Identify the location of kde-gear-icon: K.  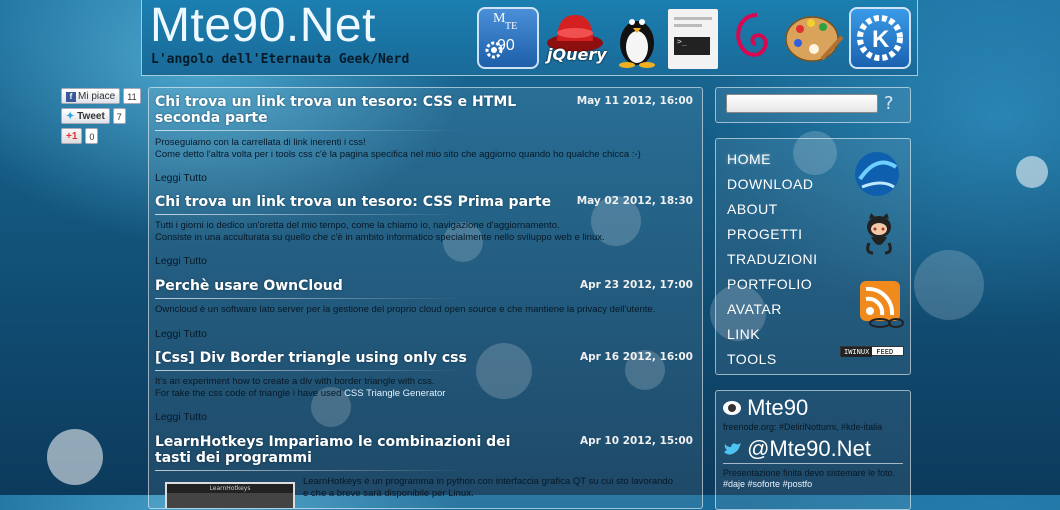
(880, 38).